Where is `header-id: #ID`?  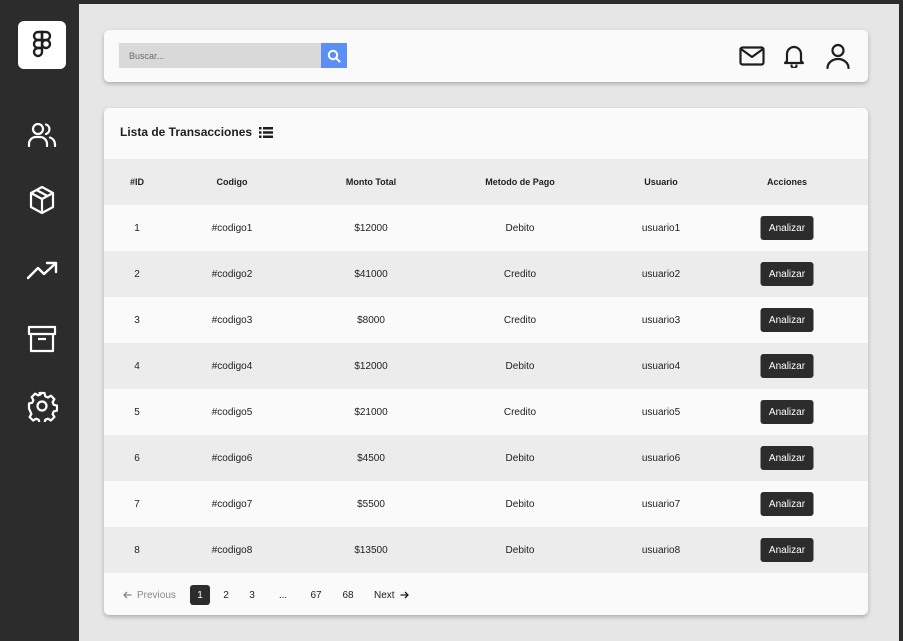
header-id: #ID is located at coordinates (137, 182).